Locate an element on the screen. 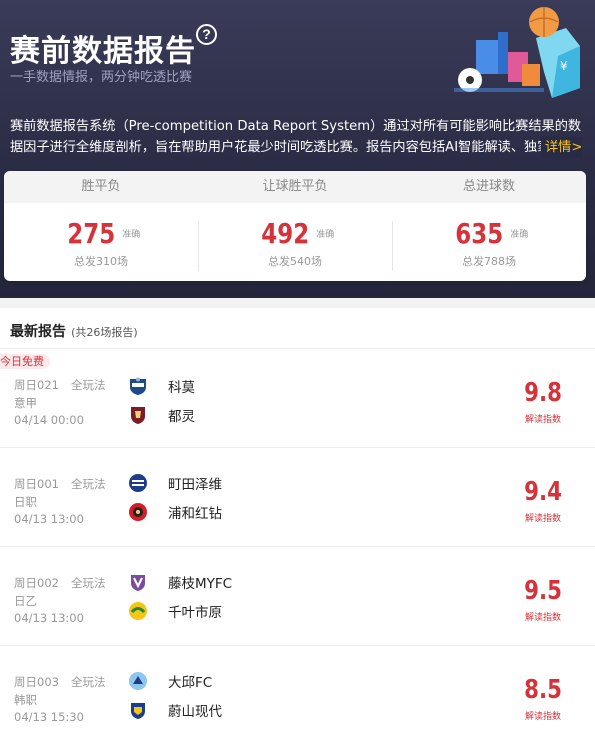 The height and width of the screenshot is (729, 595). chiba-crest-icon is located at coordinates (138, 611).